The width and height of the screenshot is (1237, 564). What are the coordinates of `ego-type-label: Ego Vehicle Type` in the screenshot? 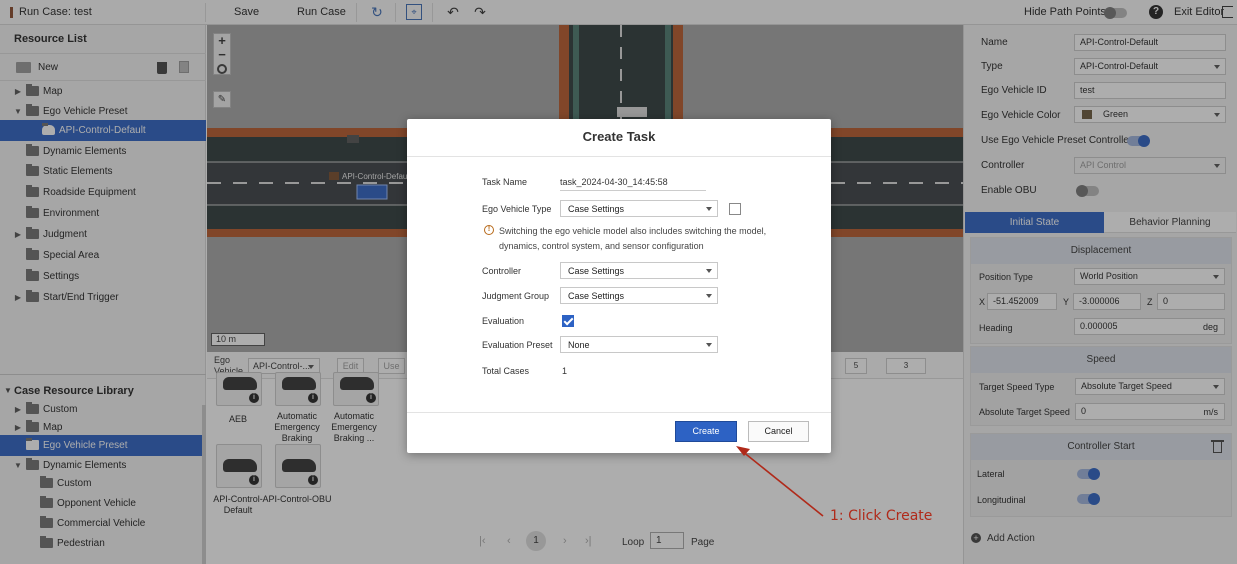 It's located at (517, 209).